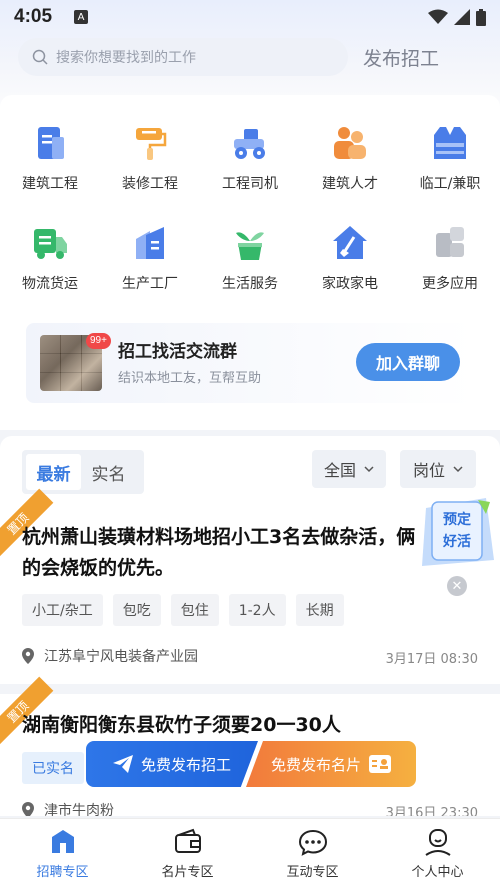  What do you see at coordinates (121, 657) in the screenshot?
I see `job-location-text: 江苏阜宁风电装备产业园` at bounding box center [121, 657].